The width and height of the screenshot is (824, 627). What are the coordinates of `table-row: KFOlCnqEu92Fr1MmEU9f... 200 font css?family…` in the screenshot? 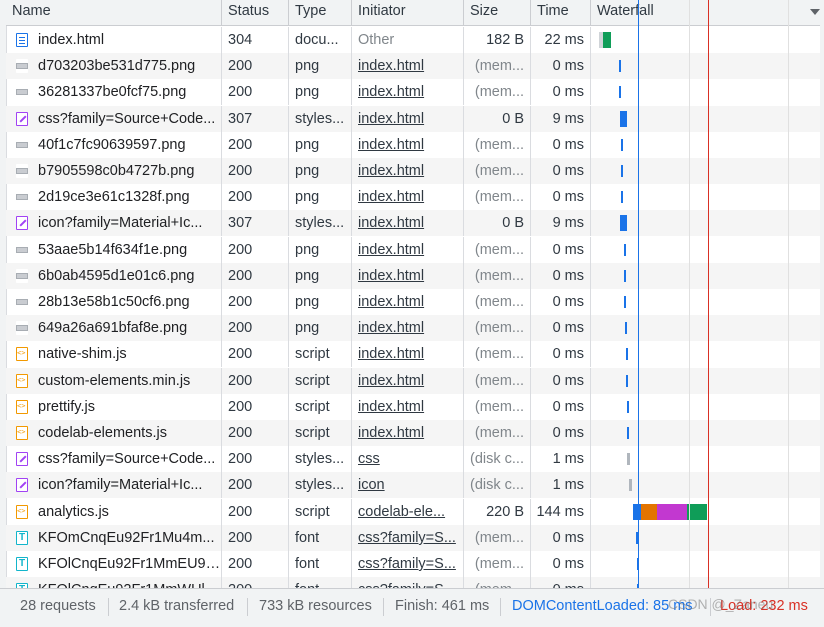 It's located at (415, 564).